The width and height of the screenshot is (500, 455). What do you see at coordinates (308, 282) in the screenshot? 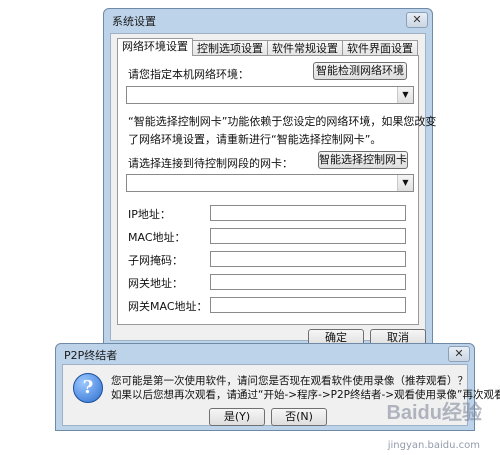
I see `gateway-field` at bounding box center [308, 282].